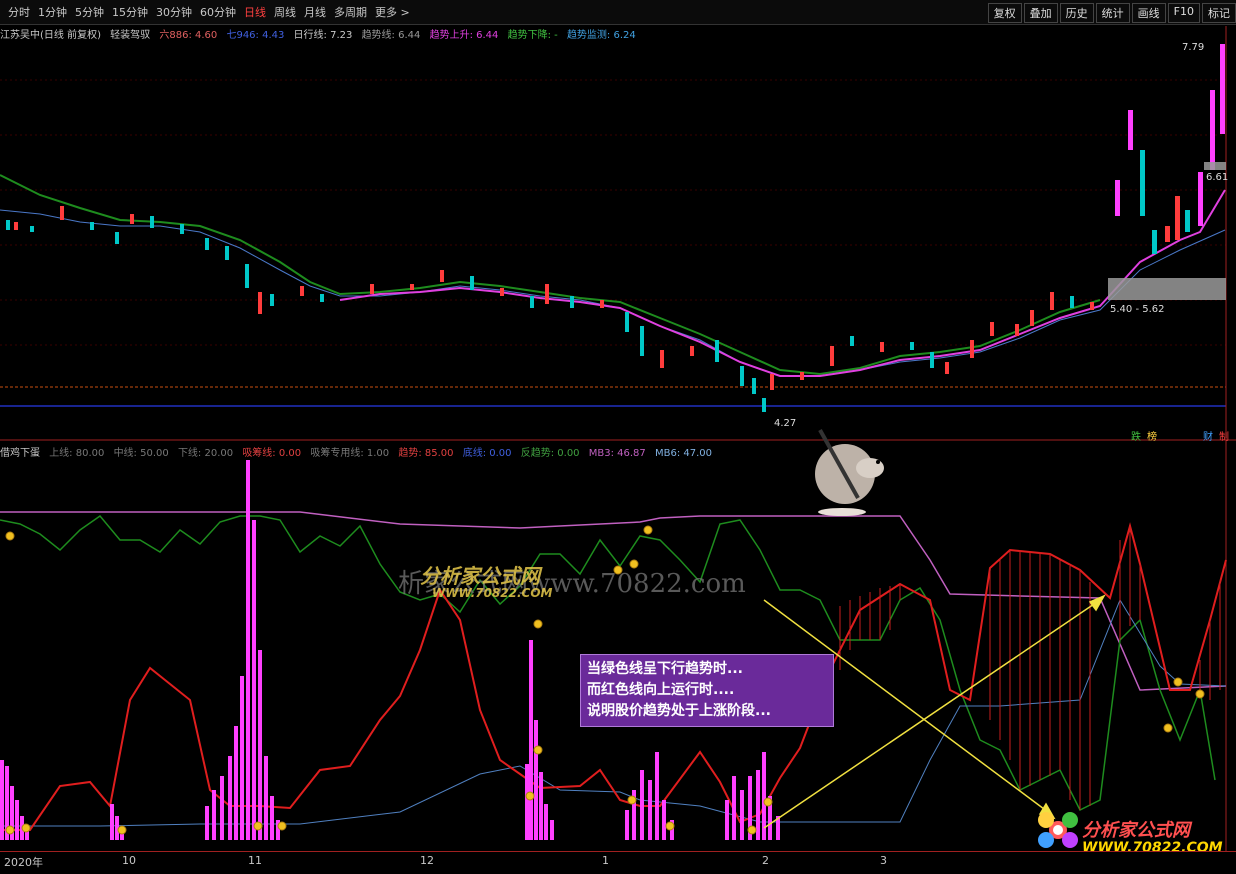 The height and width of the screenshot is (874, 1236). I want to click on sub-p7: 底线: 0.00, so click(487, 453).